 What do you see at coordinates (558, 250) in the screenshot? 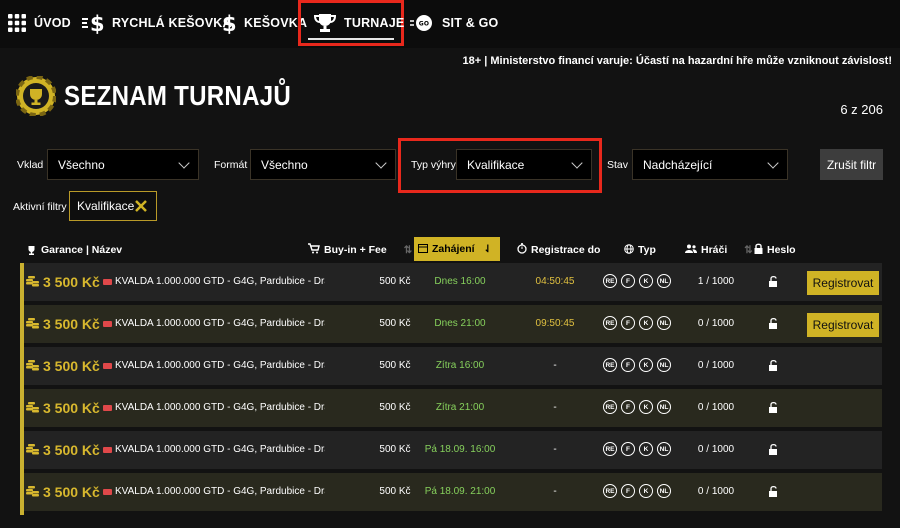
I see `column-registration: Registrace do` at bounding box center [558, 250].